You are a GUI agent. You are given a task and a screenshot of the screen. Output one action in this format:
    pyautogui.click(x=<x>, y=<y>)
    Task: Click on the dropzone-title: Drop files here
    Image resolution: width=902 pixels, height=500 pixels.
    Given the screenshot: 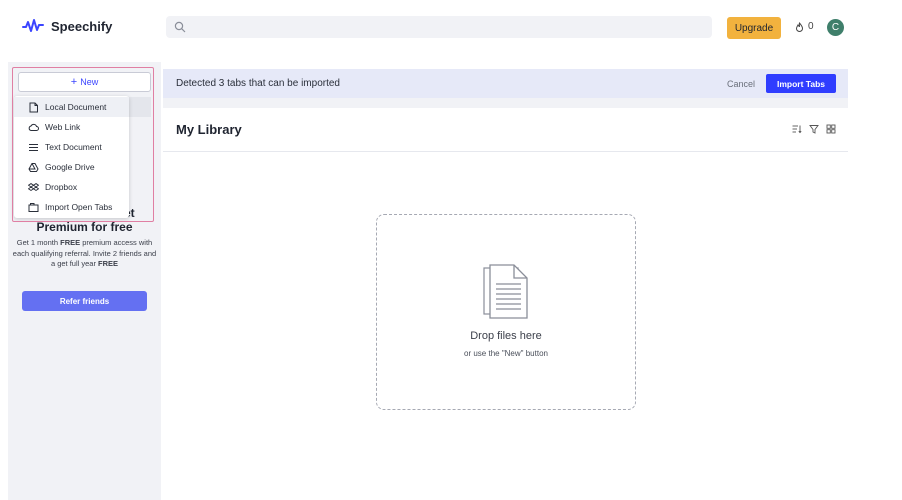 What is the action you would take?
    pyautogui.click(x=506, y=336)
    